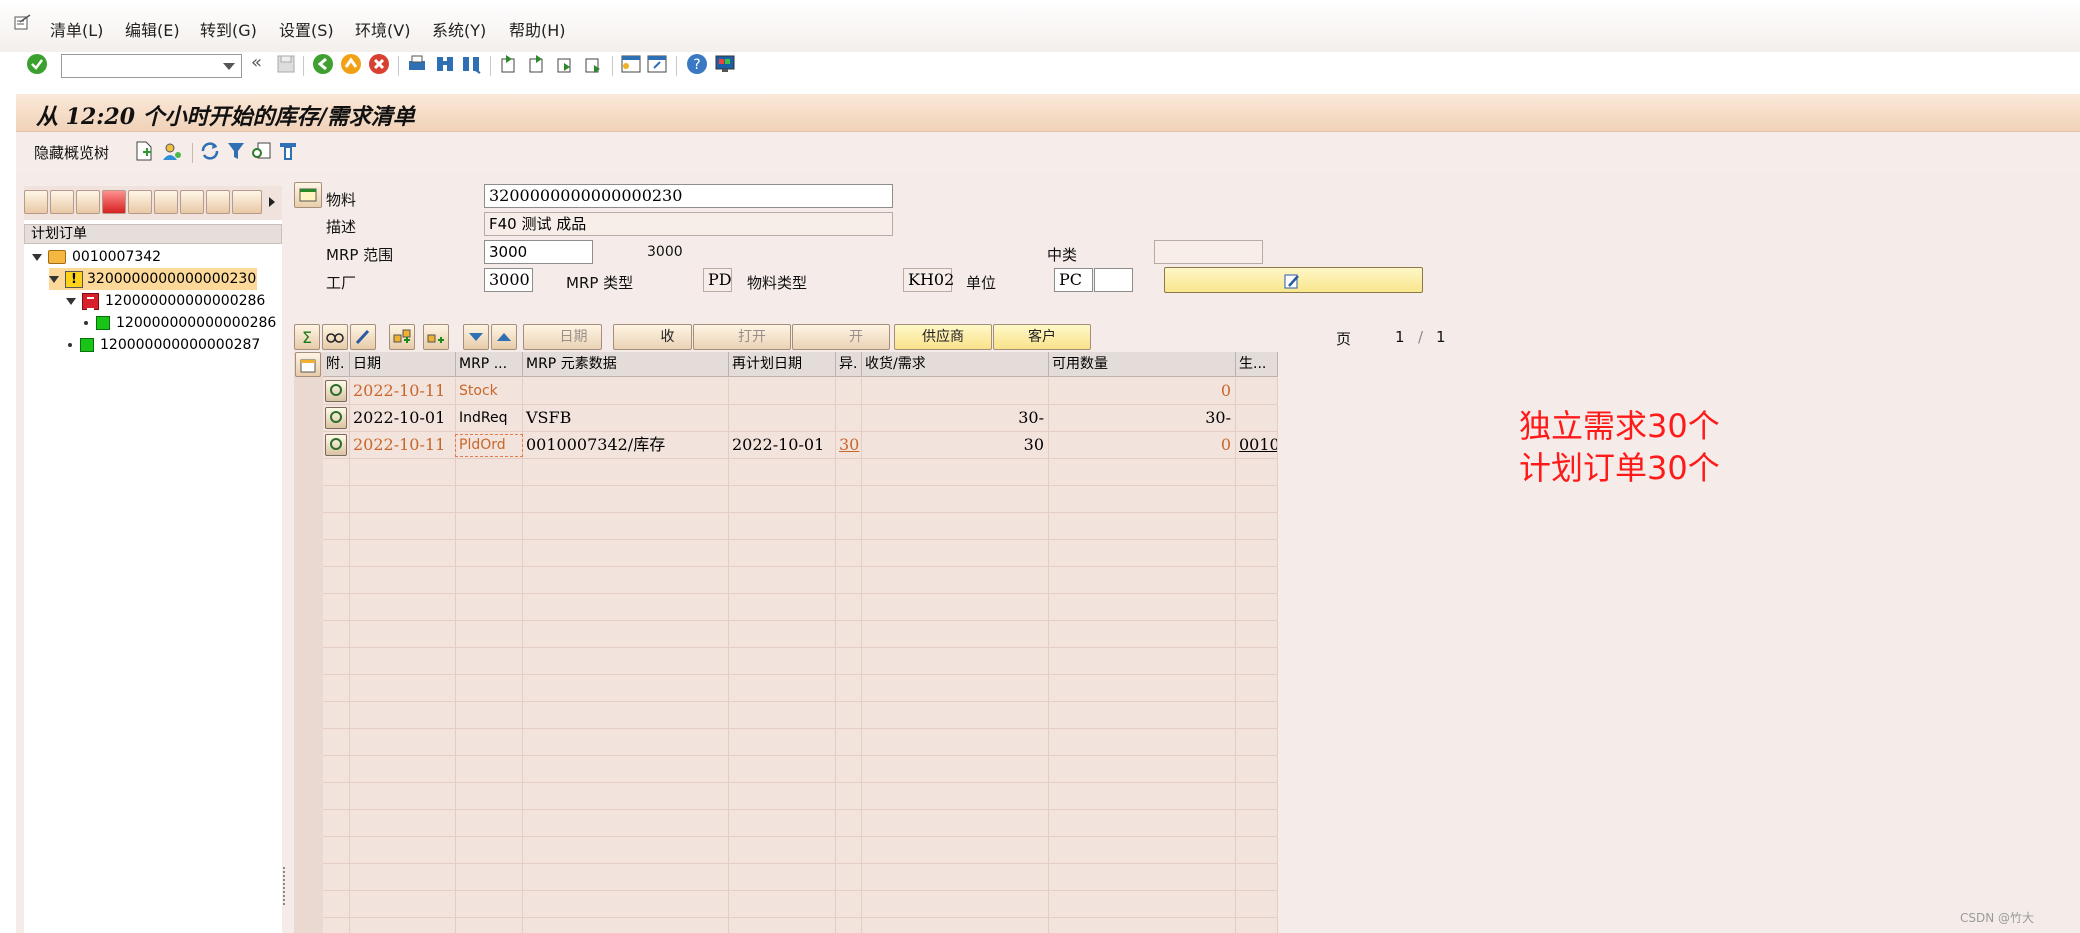 This screenshot has width=2080, height=933. I want to click on header-toggle-button, so click(308, 195).